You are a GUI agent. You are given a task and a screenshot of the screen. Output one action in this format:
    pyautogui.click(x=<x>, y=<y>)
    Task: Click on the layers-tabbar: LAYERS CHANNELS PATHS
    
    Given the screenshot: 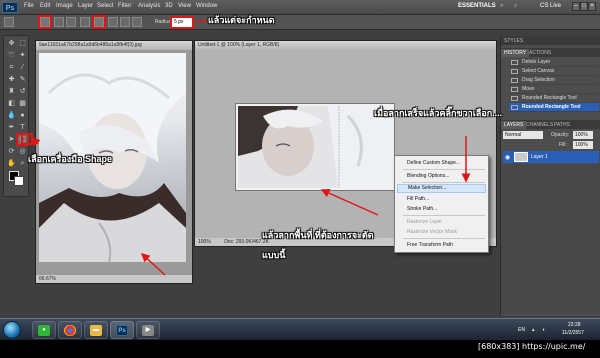 What is the action you would take?
    pyautogui.click(x=550, y=124)
    